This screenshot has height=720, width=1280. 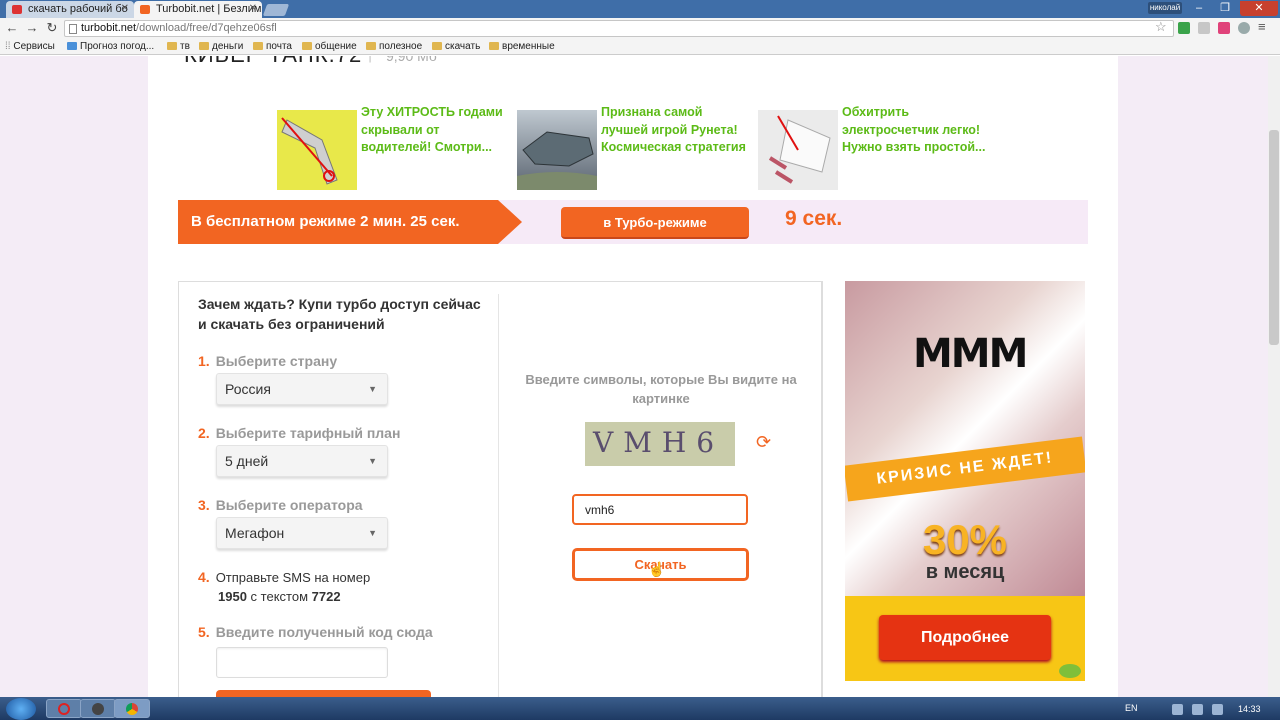 What do you see at coordinates (411, 60) in the screenshot?
I see `file-size: 9,90 Мб` at bounding box center [411, 60].